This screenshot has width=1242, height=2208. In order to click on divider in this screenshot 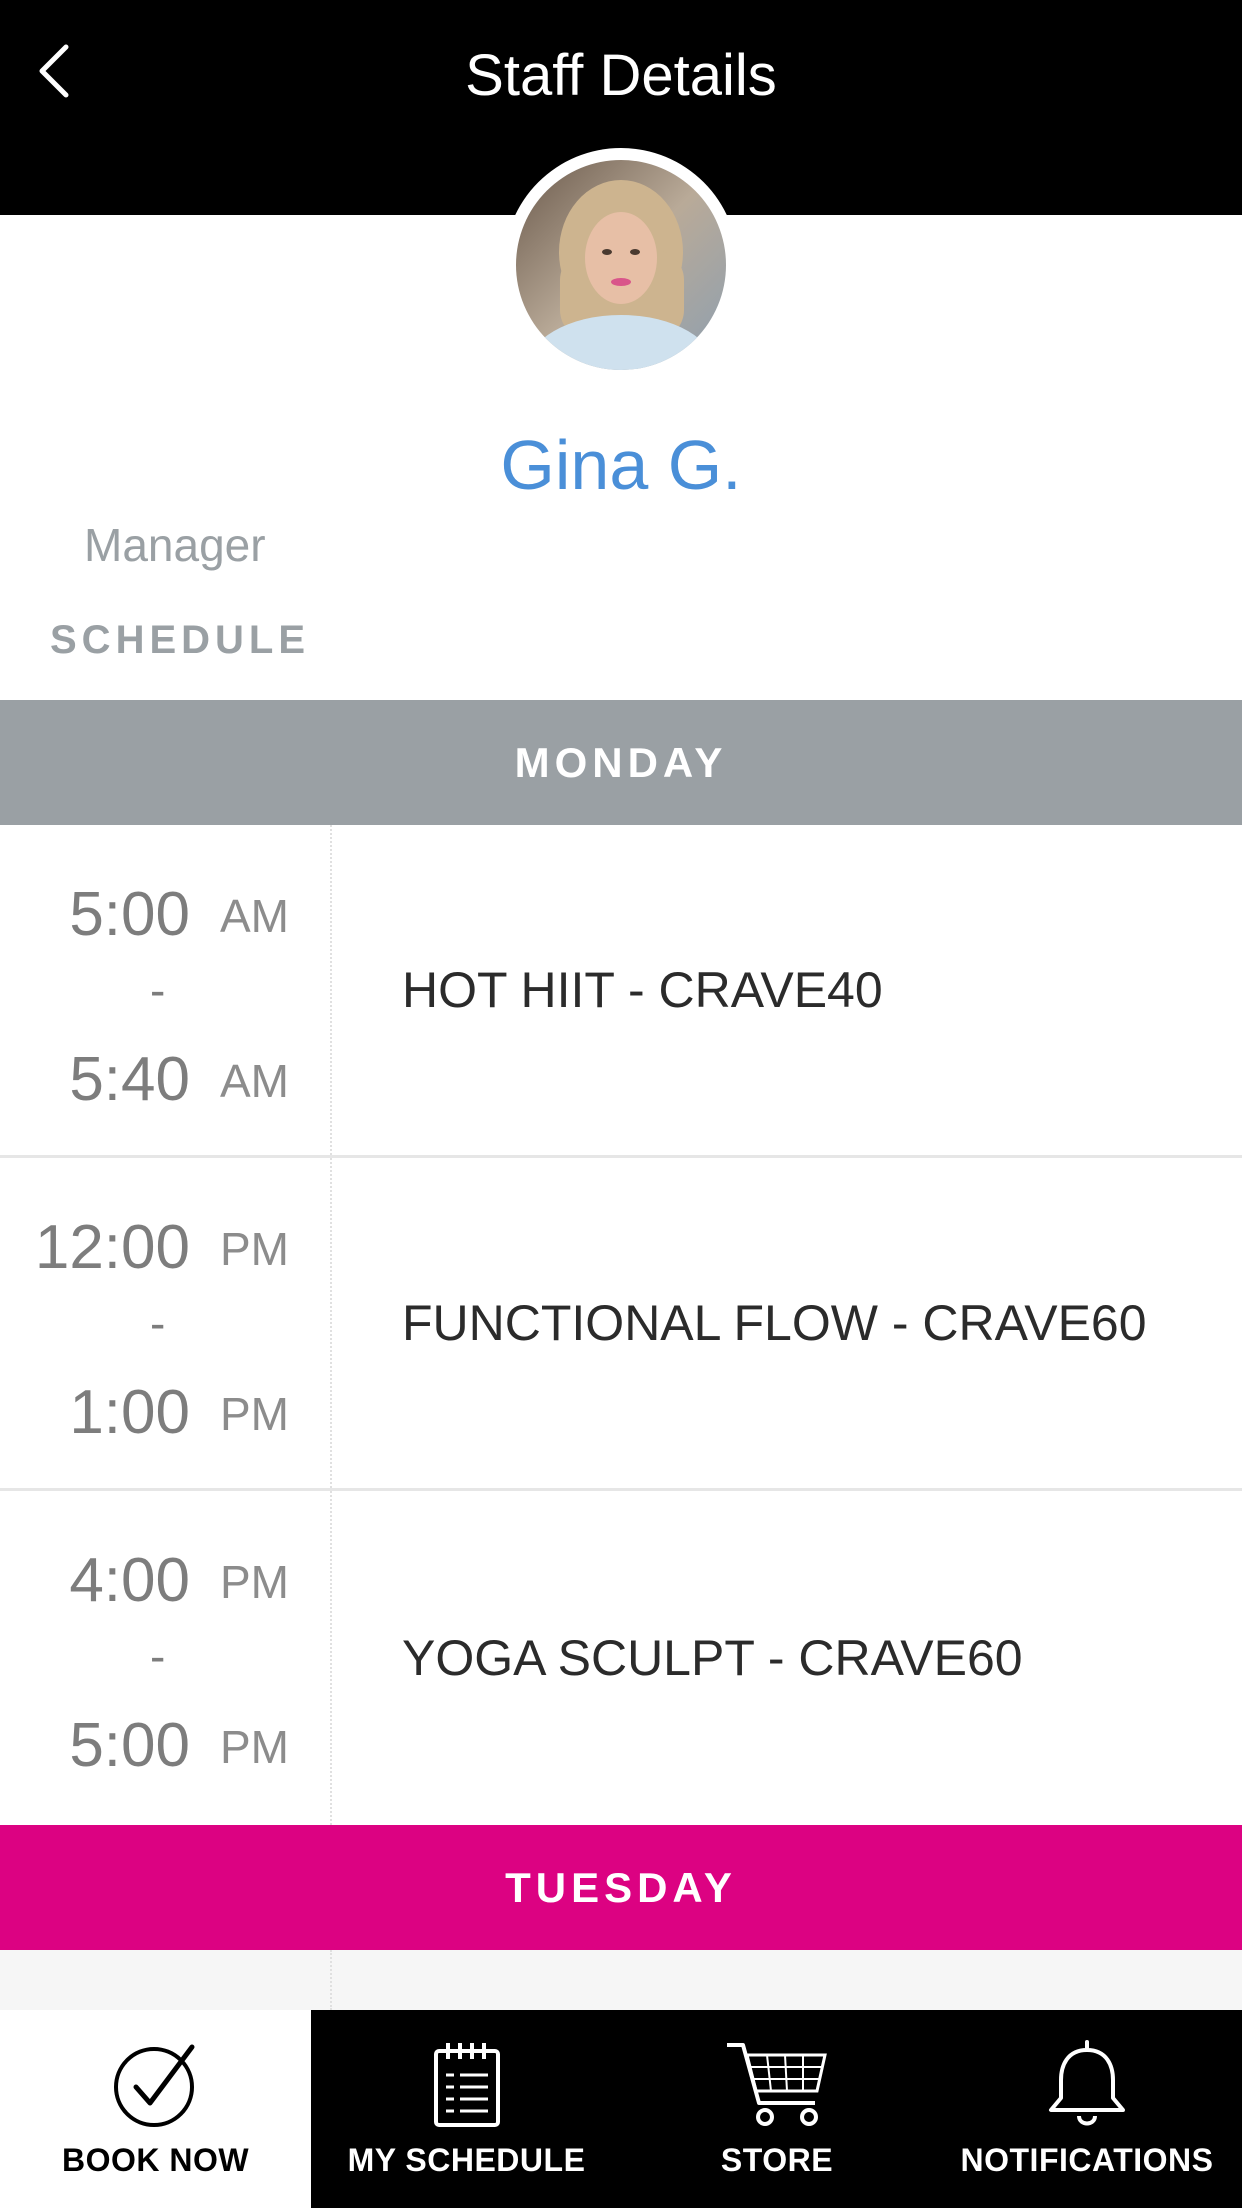, I will do `click(331, 1980)`.